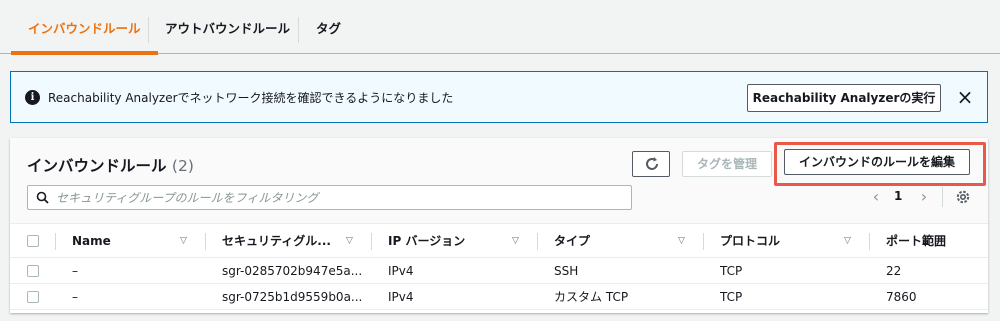  I want to click on refresh-button, so click(651, 164).